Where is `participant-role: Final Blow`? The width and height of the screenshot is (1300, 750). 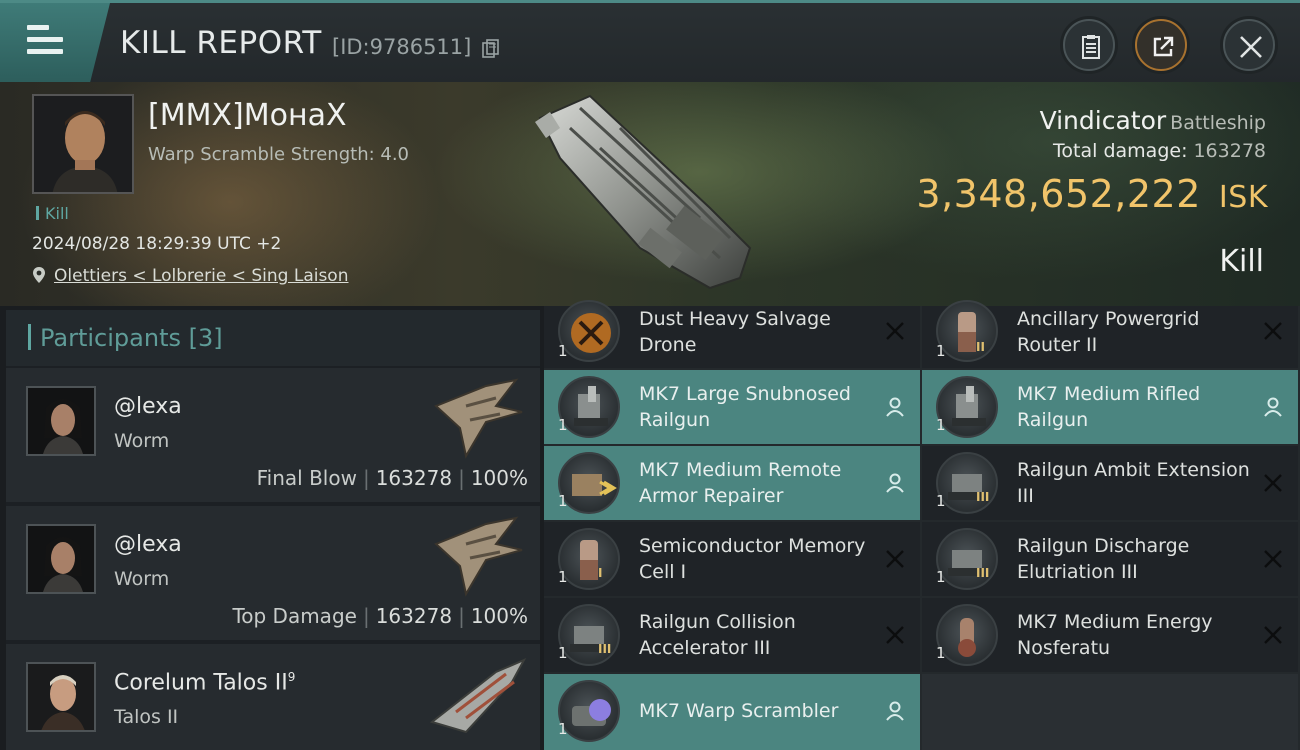
participant-role: Final Blow is located at coordinates (306, 478).